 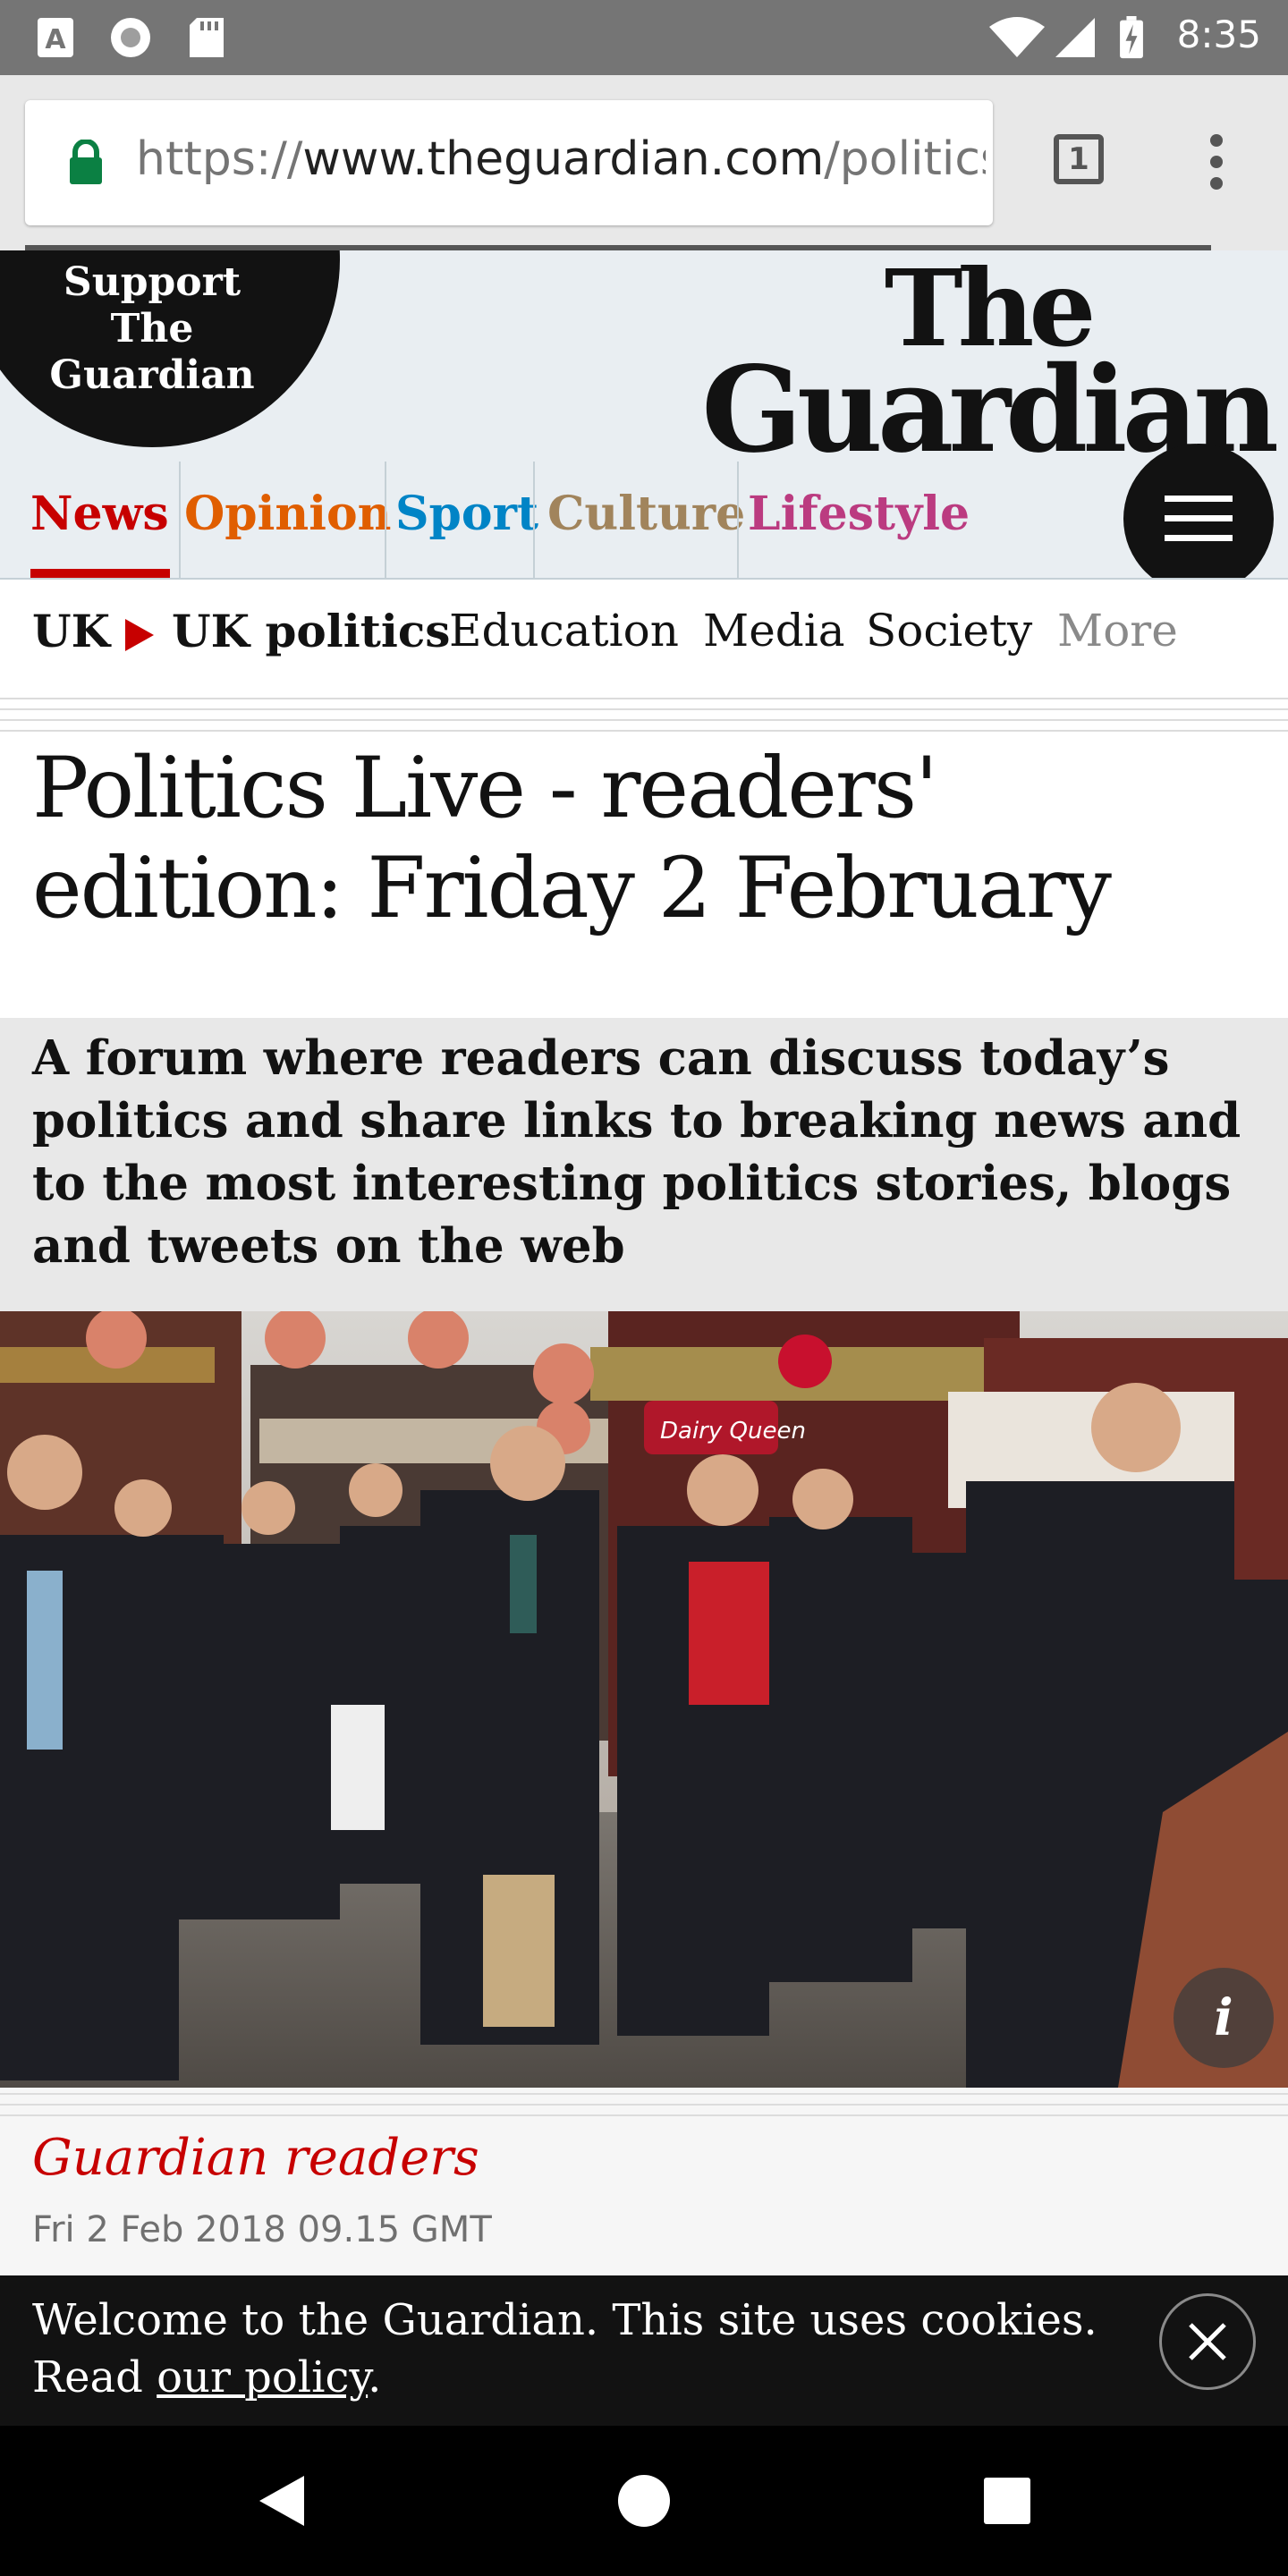 I want to click on svg-text: A, so click(x=55, y=39).